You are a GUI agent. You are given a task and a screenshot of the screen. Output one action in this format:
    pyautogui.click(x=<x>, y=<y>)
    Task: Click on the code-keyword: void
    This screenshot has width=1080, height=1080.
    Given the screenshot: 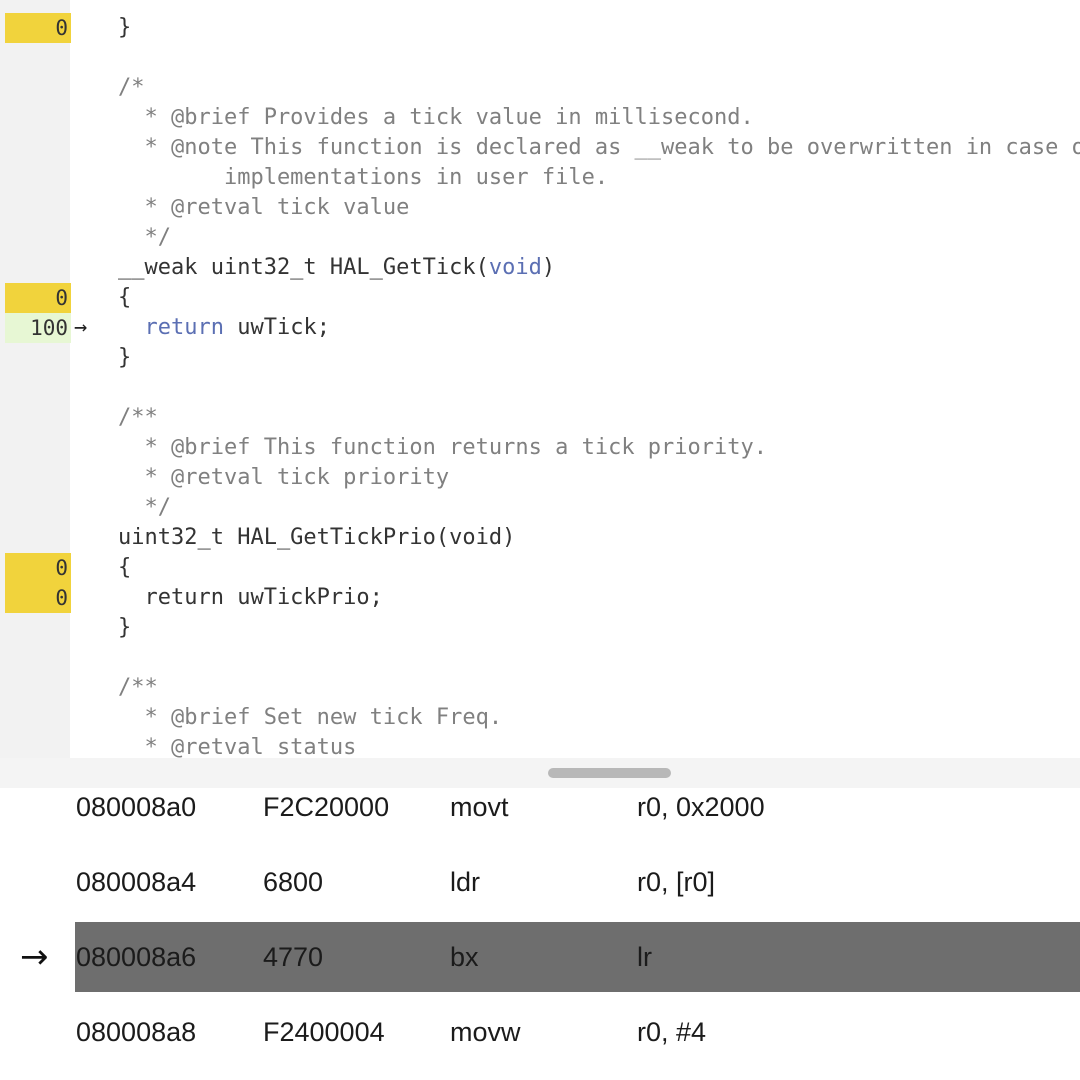 What is the action you would take?
    pyautogui.click(x=515, y=267)
    